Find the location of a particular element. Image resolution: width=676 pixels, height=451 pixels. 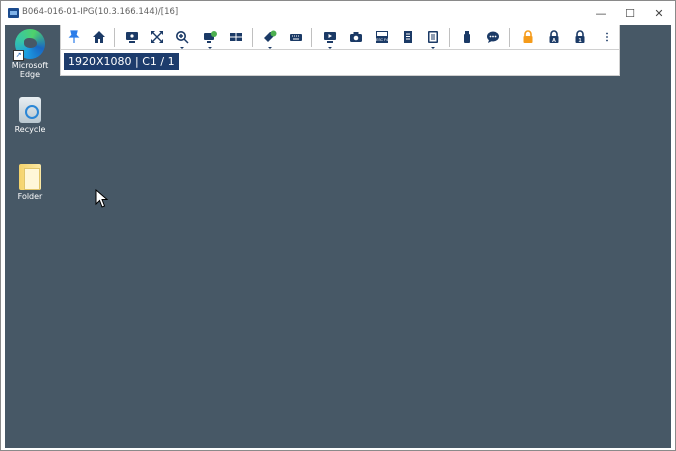

home-button is located at coordinates (99, 37).